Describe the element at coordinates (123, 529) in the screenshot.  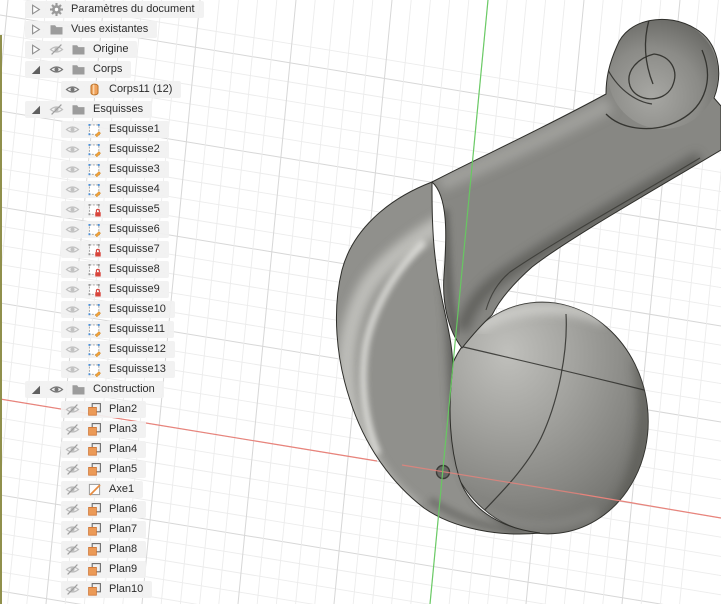
I see `tree-item-label: Plan7` at that location.